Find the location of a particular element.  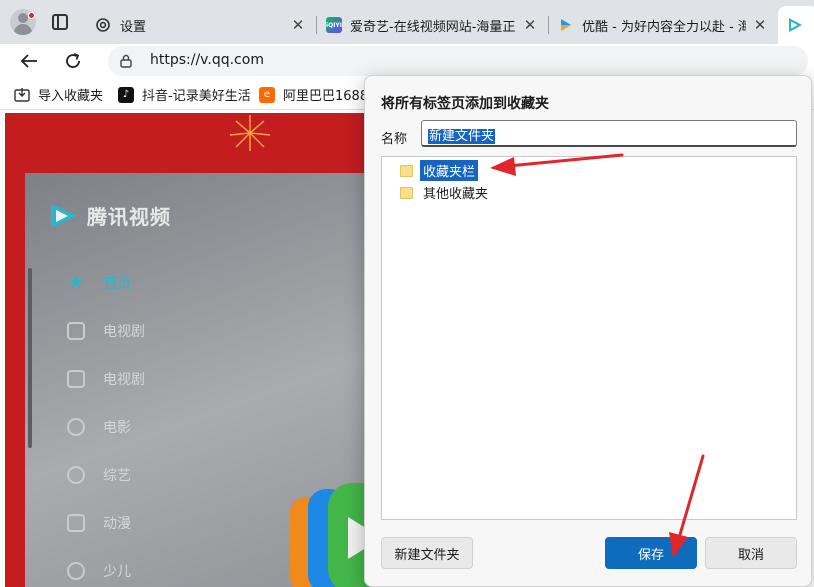

nav-tv-play: 电视剧 is located at coordinates (106, 379).